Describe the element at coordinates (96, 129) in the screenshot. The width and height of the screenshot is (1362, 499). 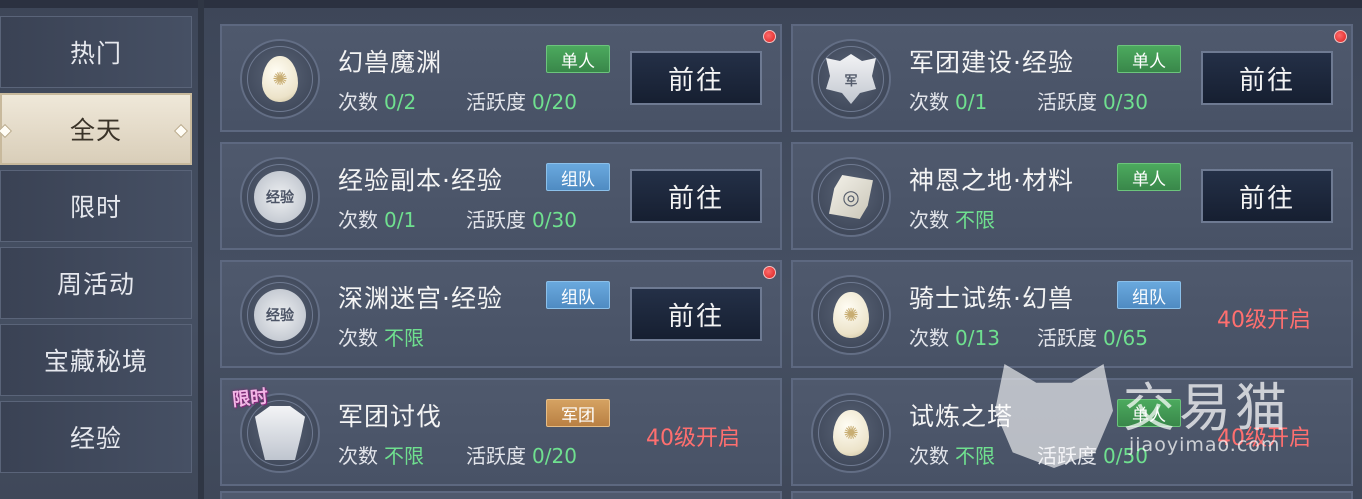
I see `sidebar-item-allday: 全天` at that location.